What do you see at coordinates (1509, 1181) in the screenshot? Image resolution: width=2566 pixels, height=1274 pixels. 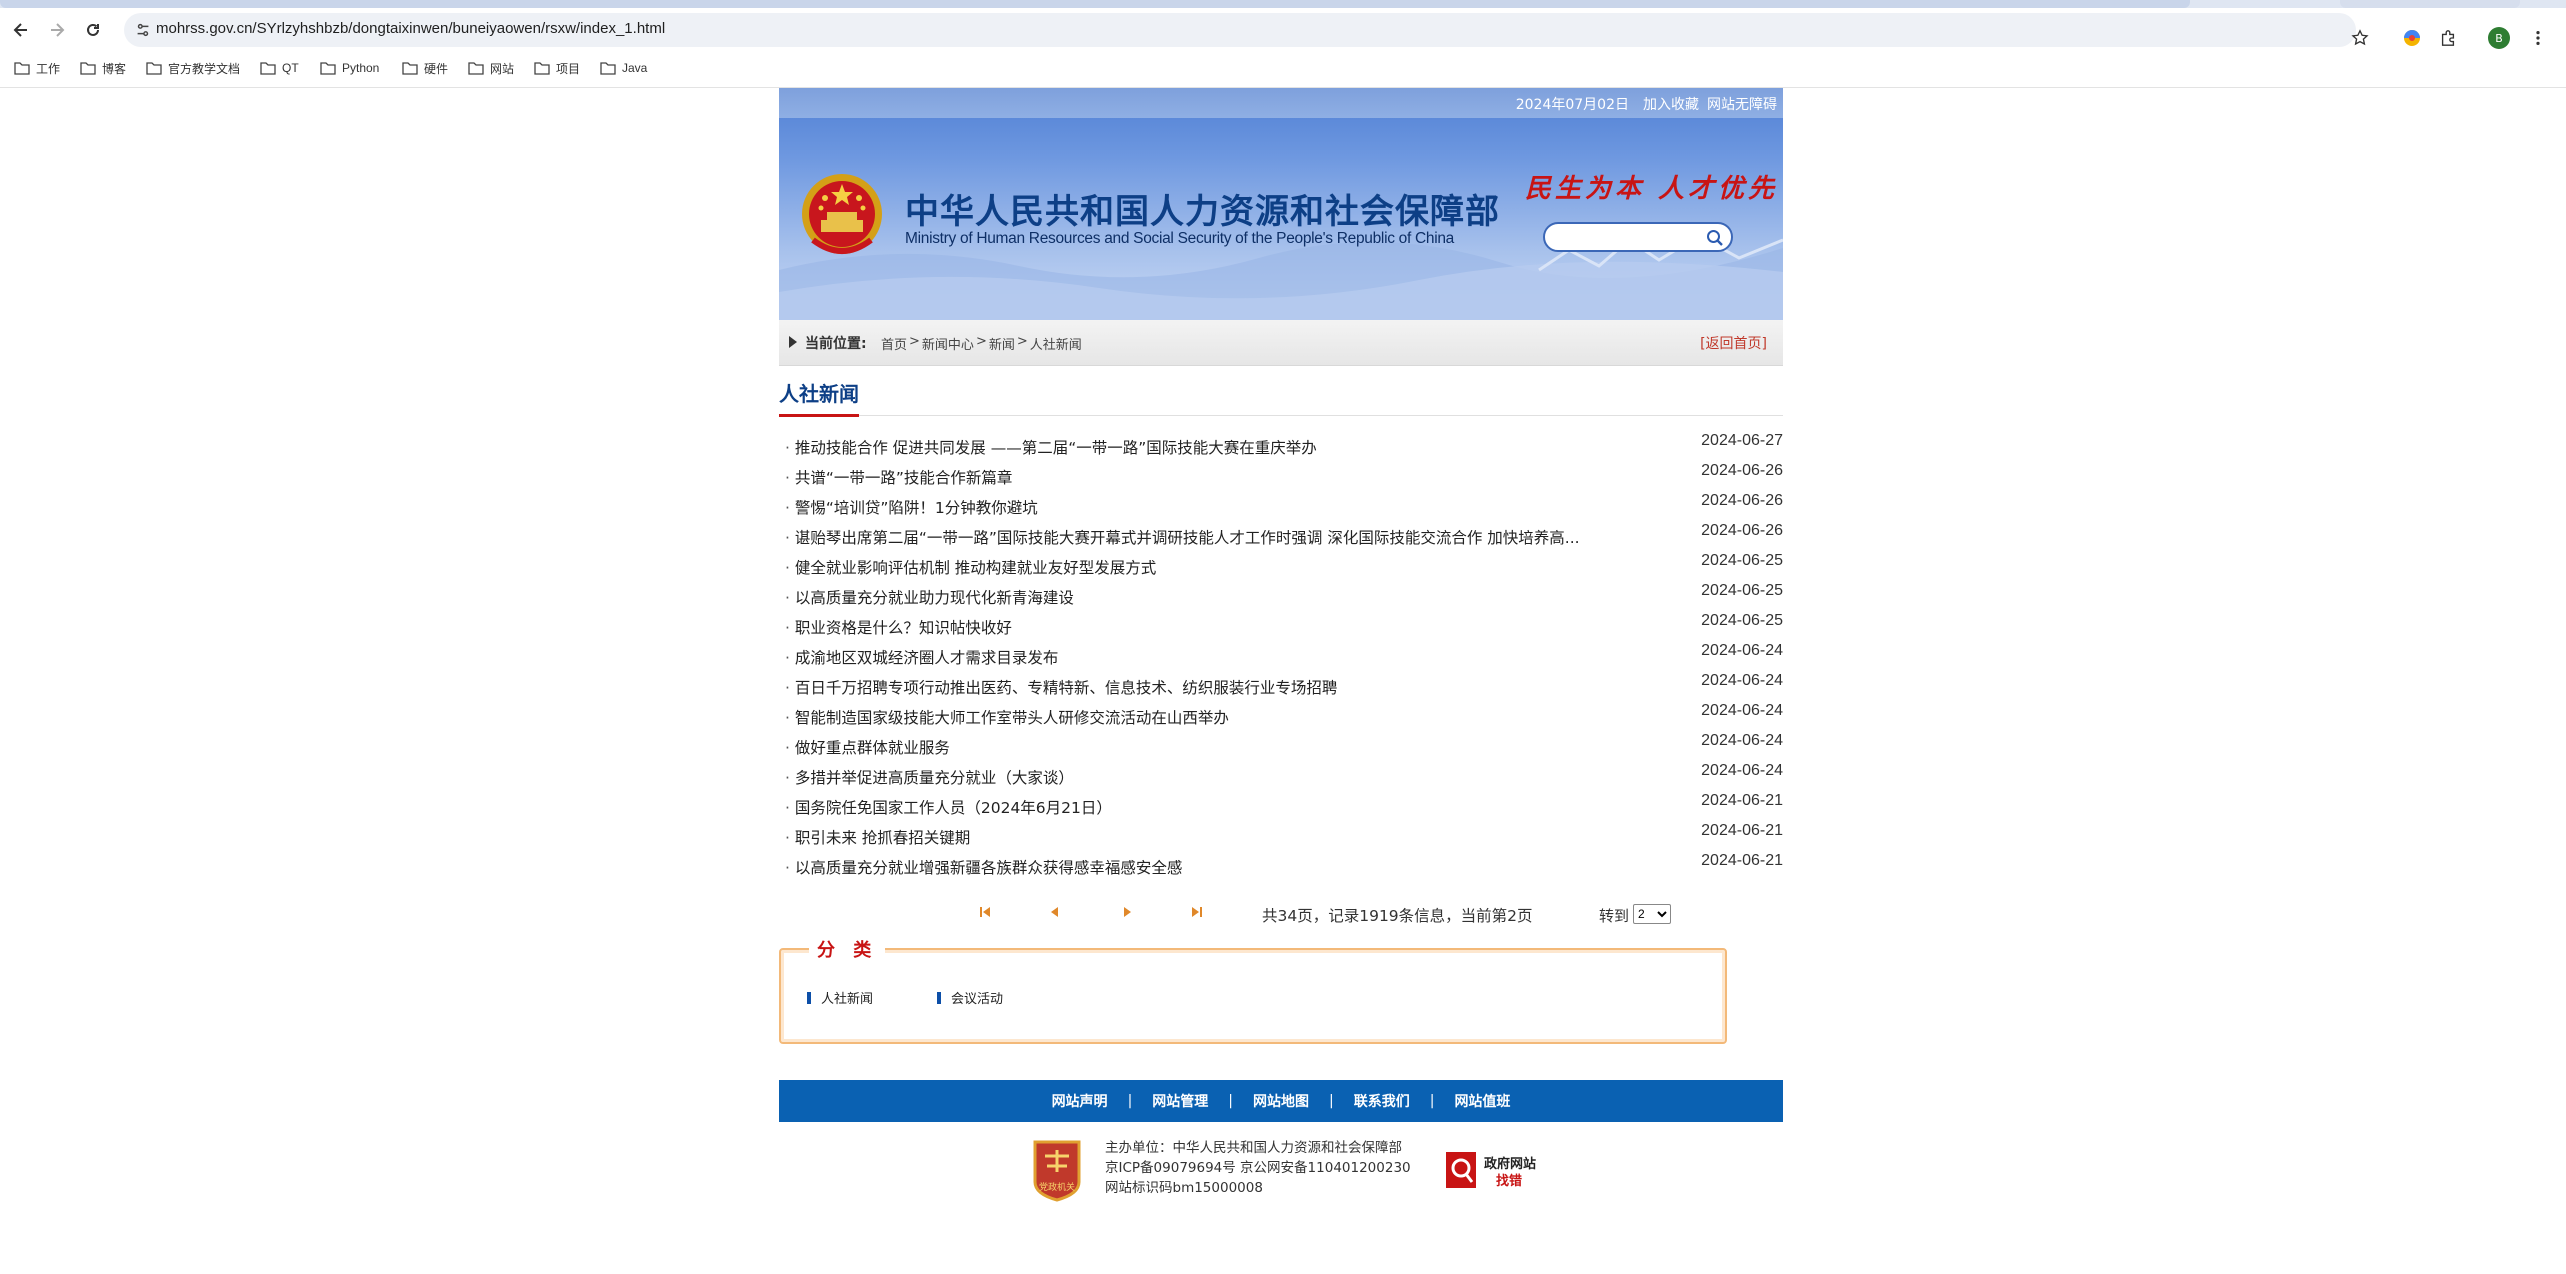 I see `gov-badge-line2: 找错` at bounding box center [1509, 1181].